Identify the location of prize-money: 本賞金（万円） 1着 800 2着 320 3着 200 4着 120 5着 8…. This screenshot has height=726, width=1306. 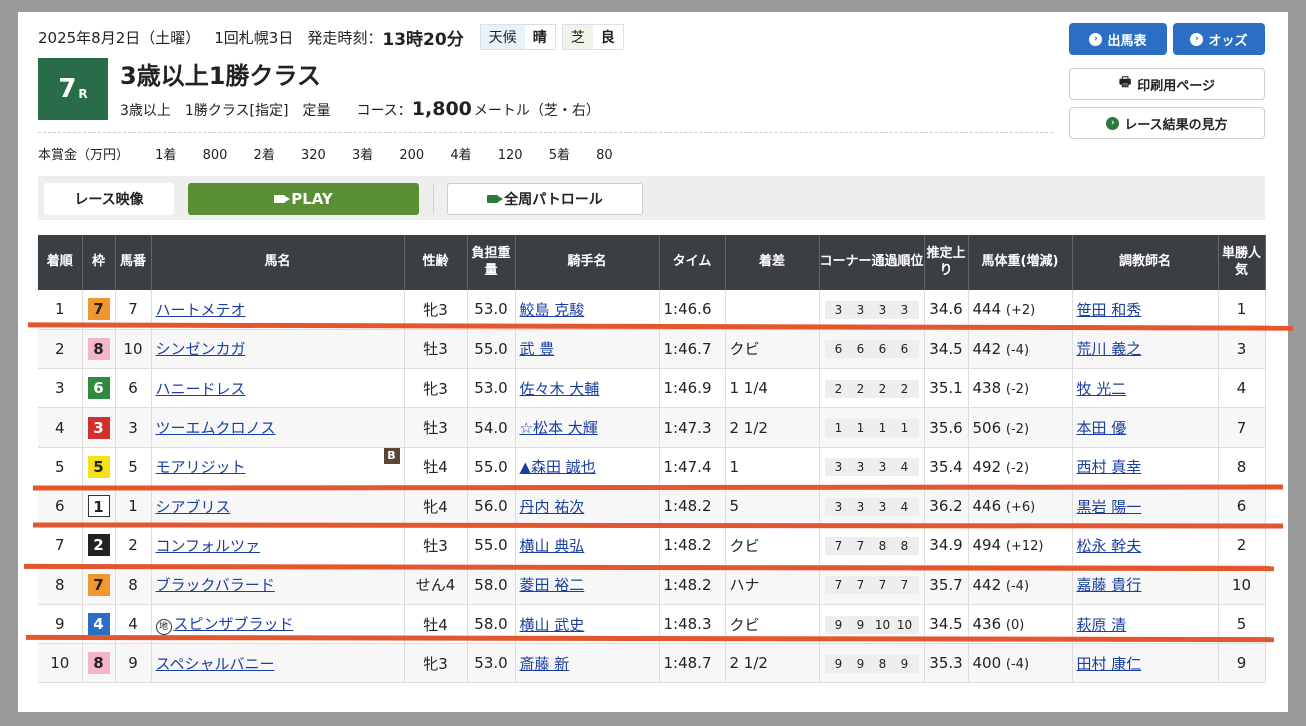
(336, 153).